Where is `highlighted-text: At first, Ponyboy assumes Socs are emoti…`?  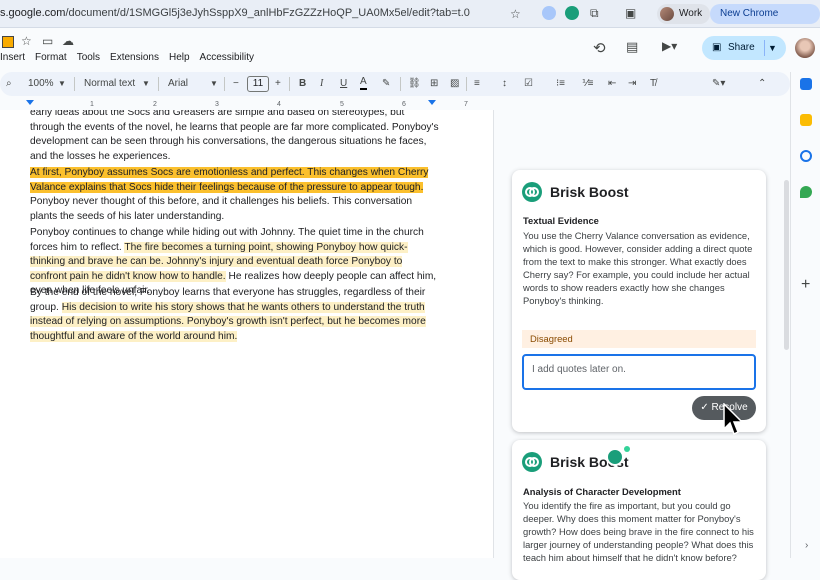
highlighted-text: At first, Ponyboy assumes Socs are emoti… is located at coordinates (229, 180).